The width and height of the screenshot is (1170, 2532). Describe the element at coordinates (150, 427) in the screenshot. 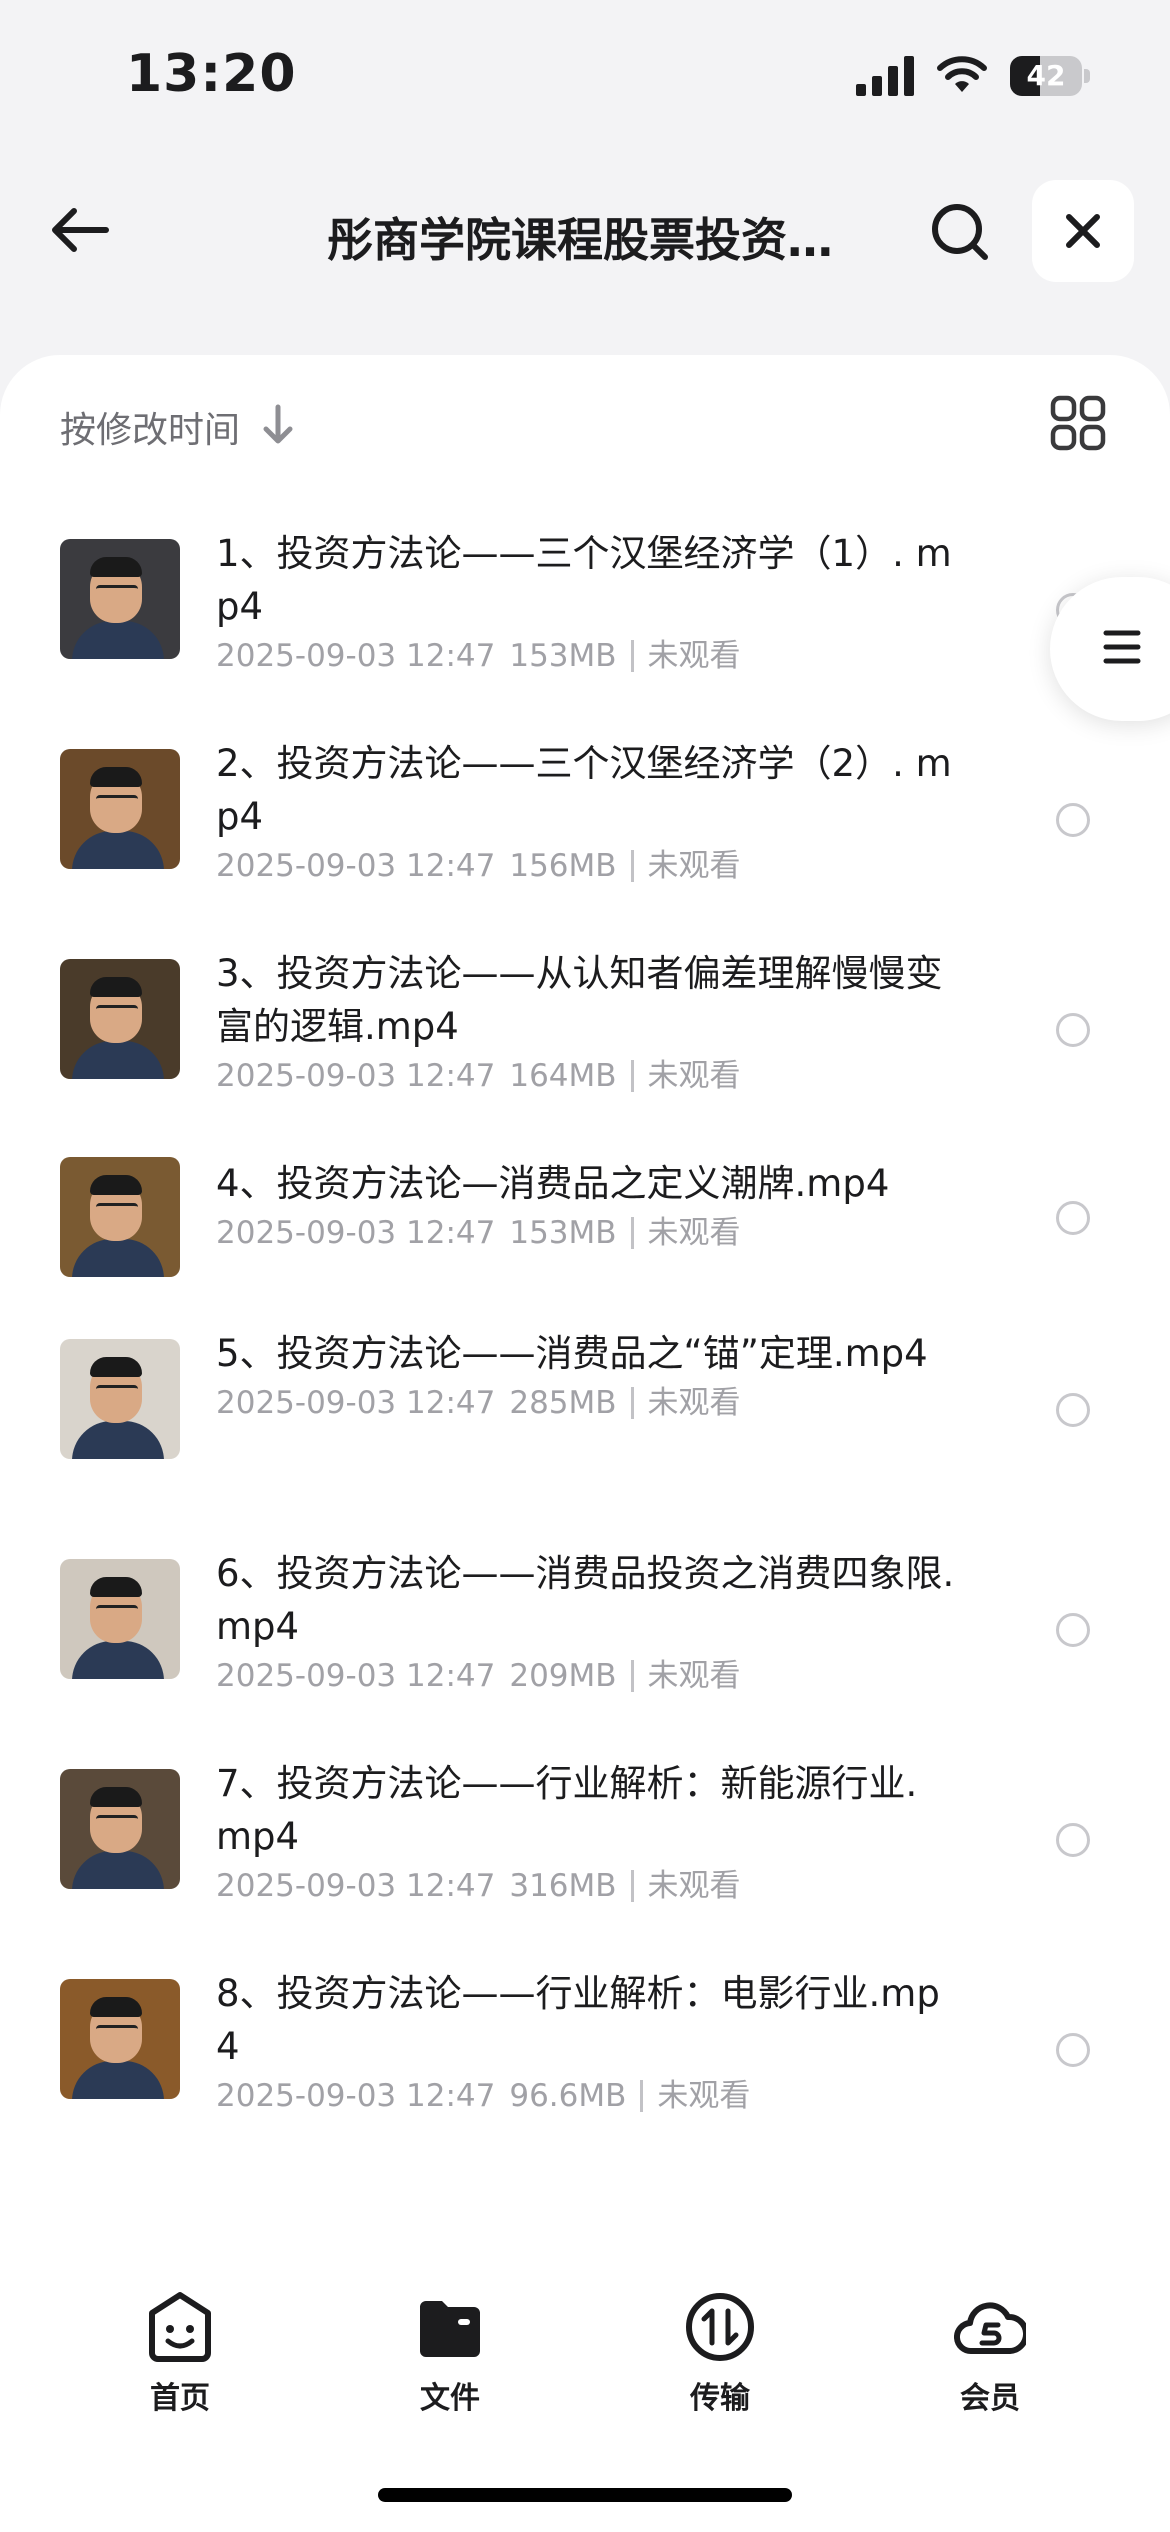

I see `sort-button: 按修改时间` at that location.